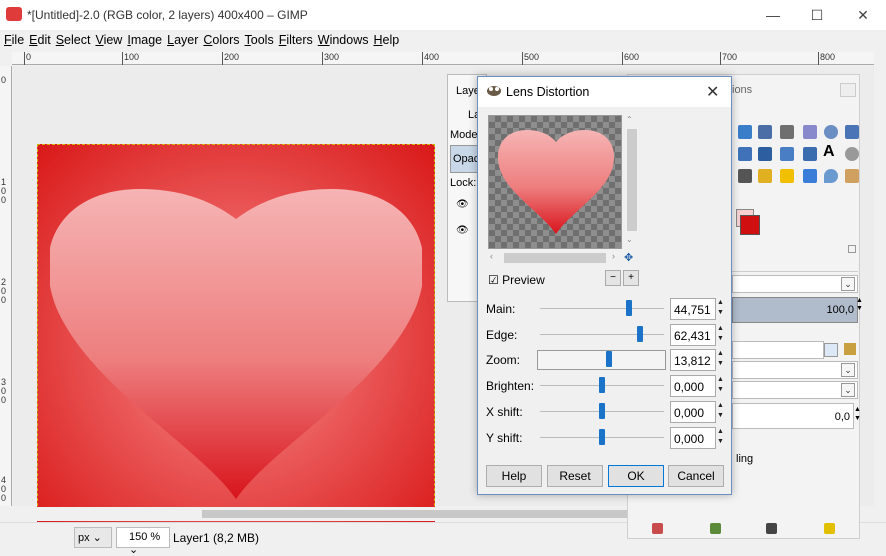 This screenshot has width=886, height=556. Describe the element at coordinates (298, 41) in the screenshot. I see `menu-filters: Filters` at that location.